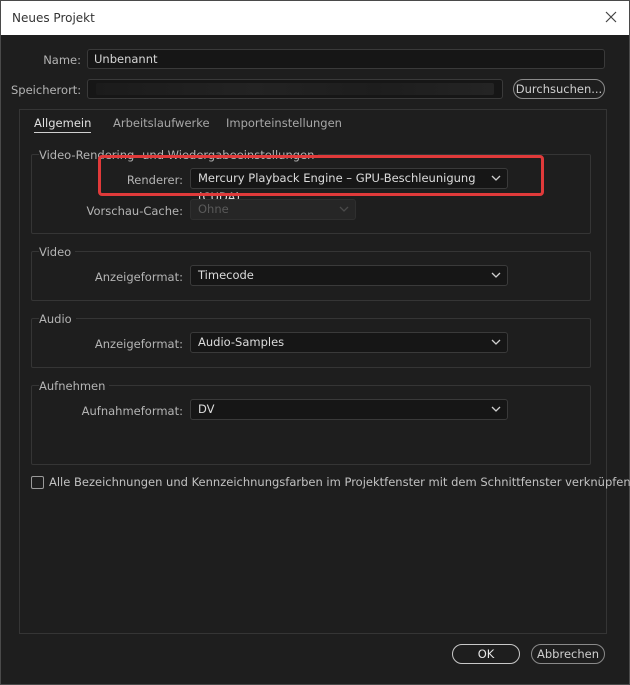  What do you see at coordinates (37, 482) in the screenshot?
I see `link-labels-checkbox` at bounding box center [37, 482].